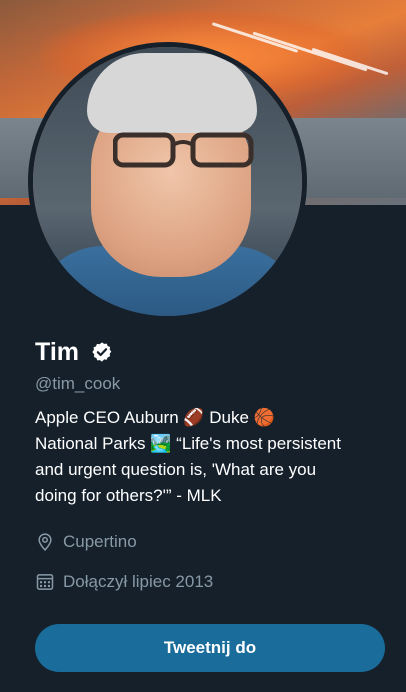 The image size is (406, 692). Describe the element at coordinates (78, 383) in the screenshot. I see `profile-handle: @tim_cook` at that location.